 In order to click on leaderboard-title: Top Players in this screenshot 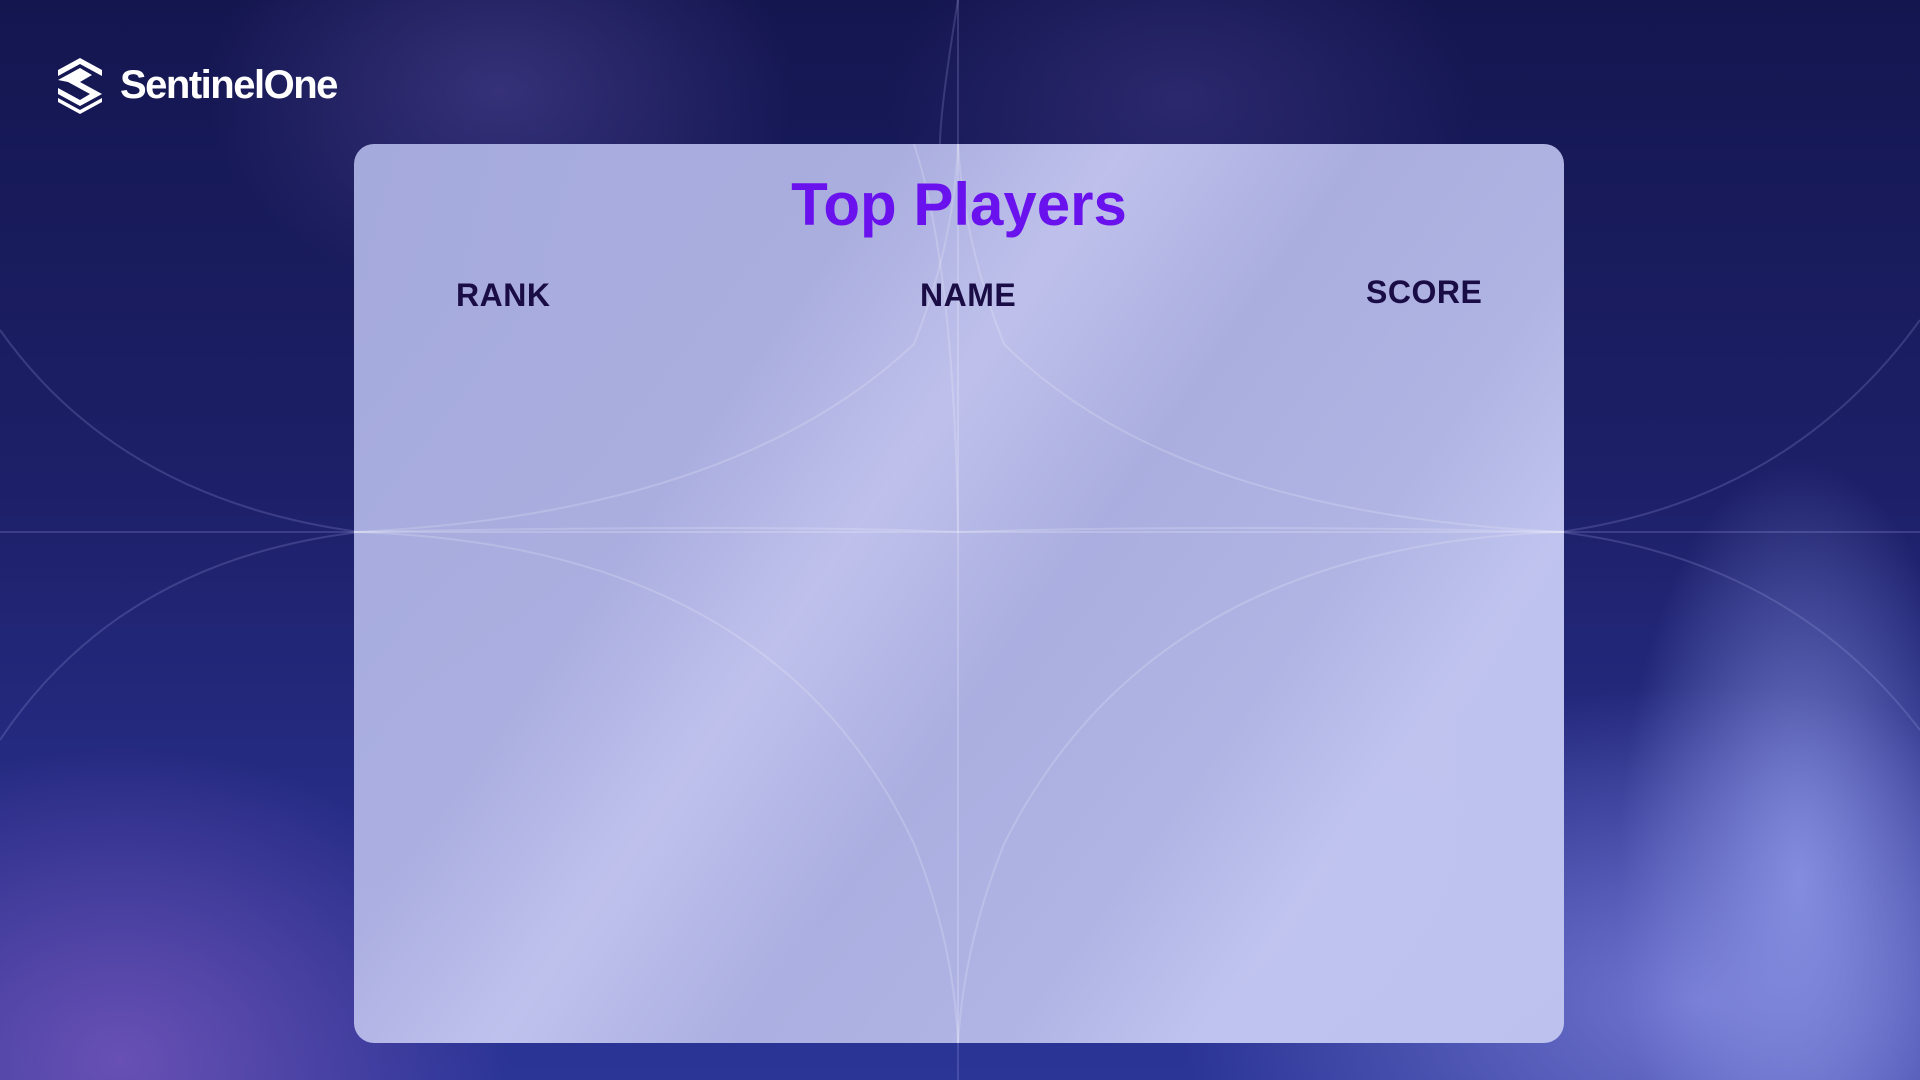, I will do `click(959, 204)`.